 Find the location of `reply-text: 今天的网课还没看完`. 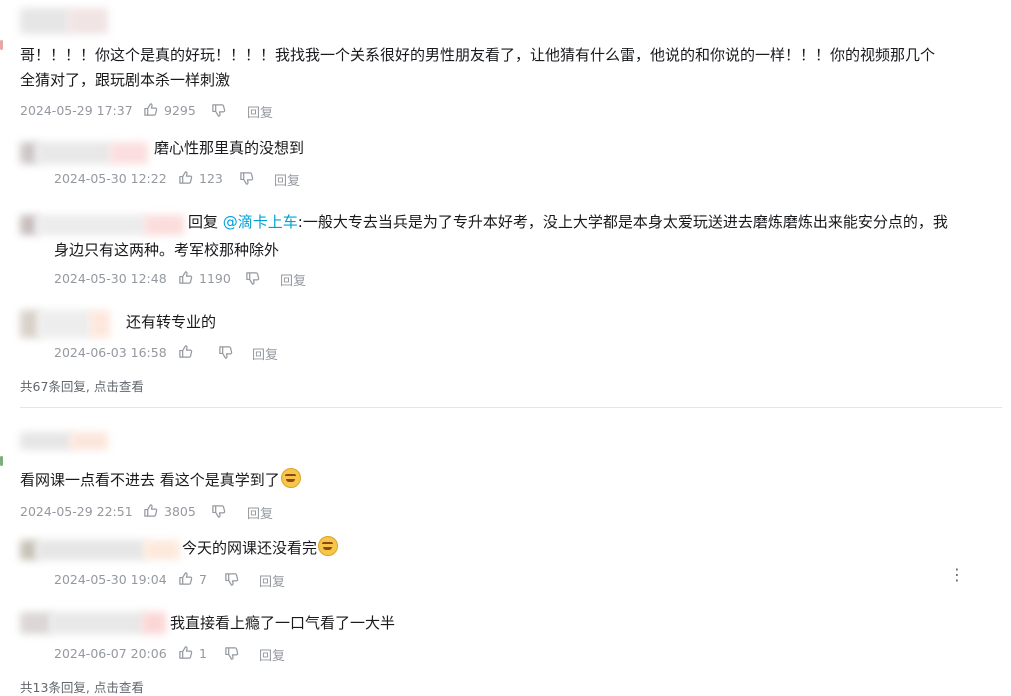

reply-text: 今天的网课还没看完 is located at coordinates (260, 548).